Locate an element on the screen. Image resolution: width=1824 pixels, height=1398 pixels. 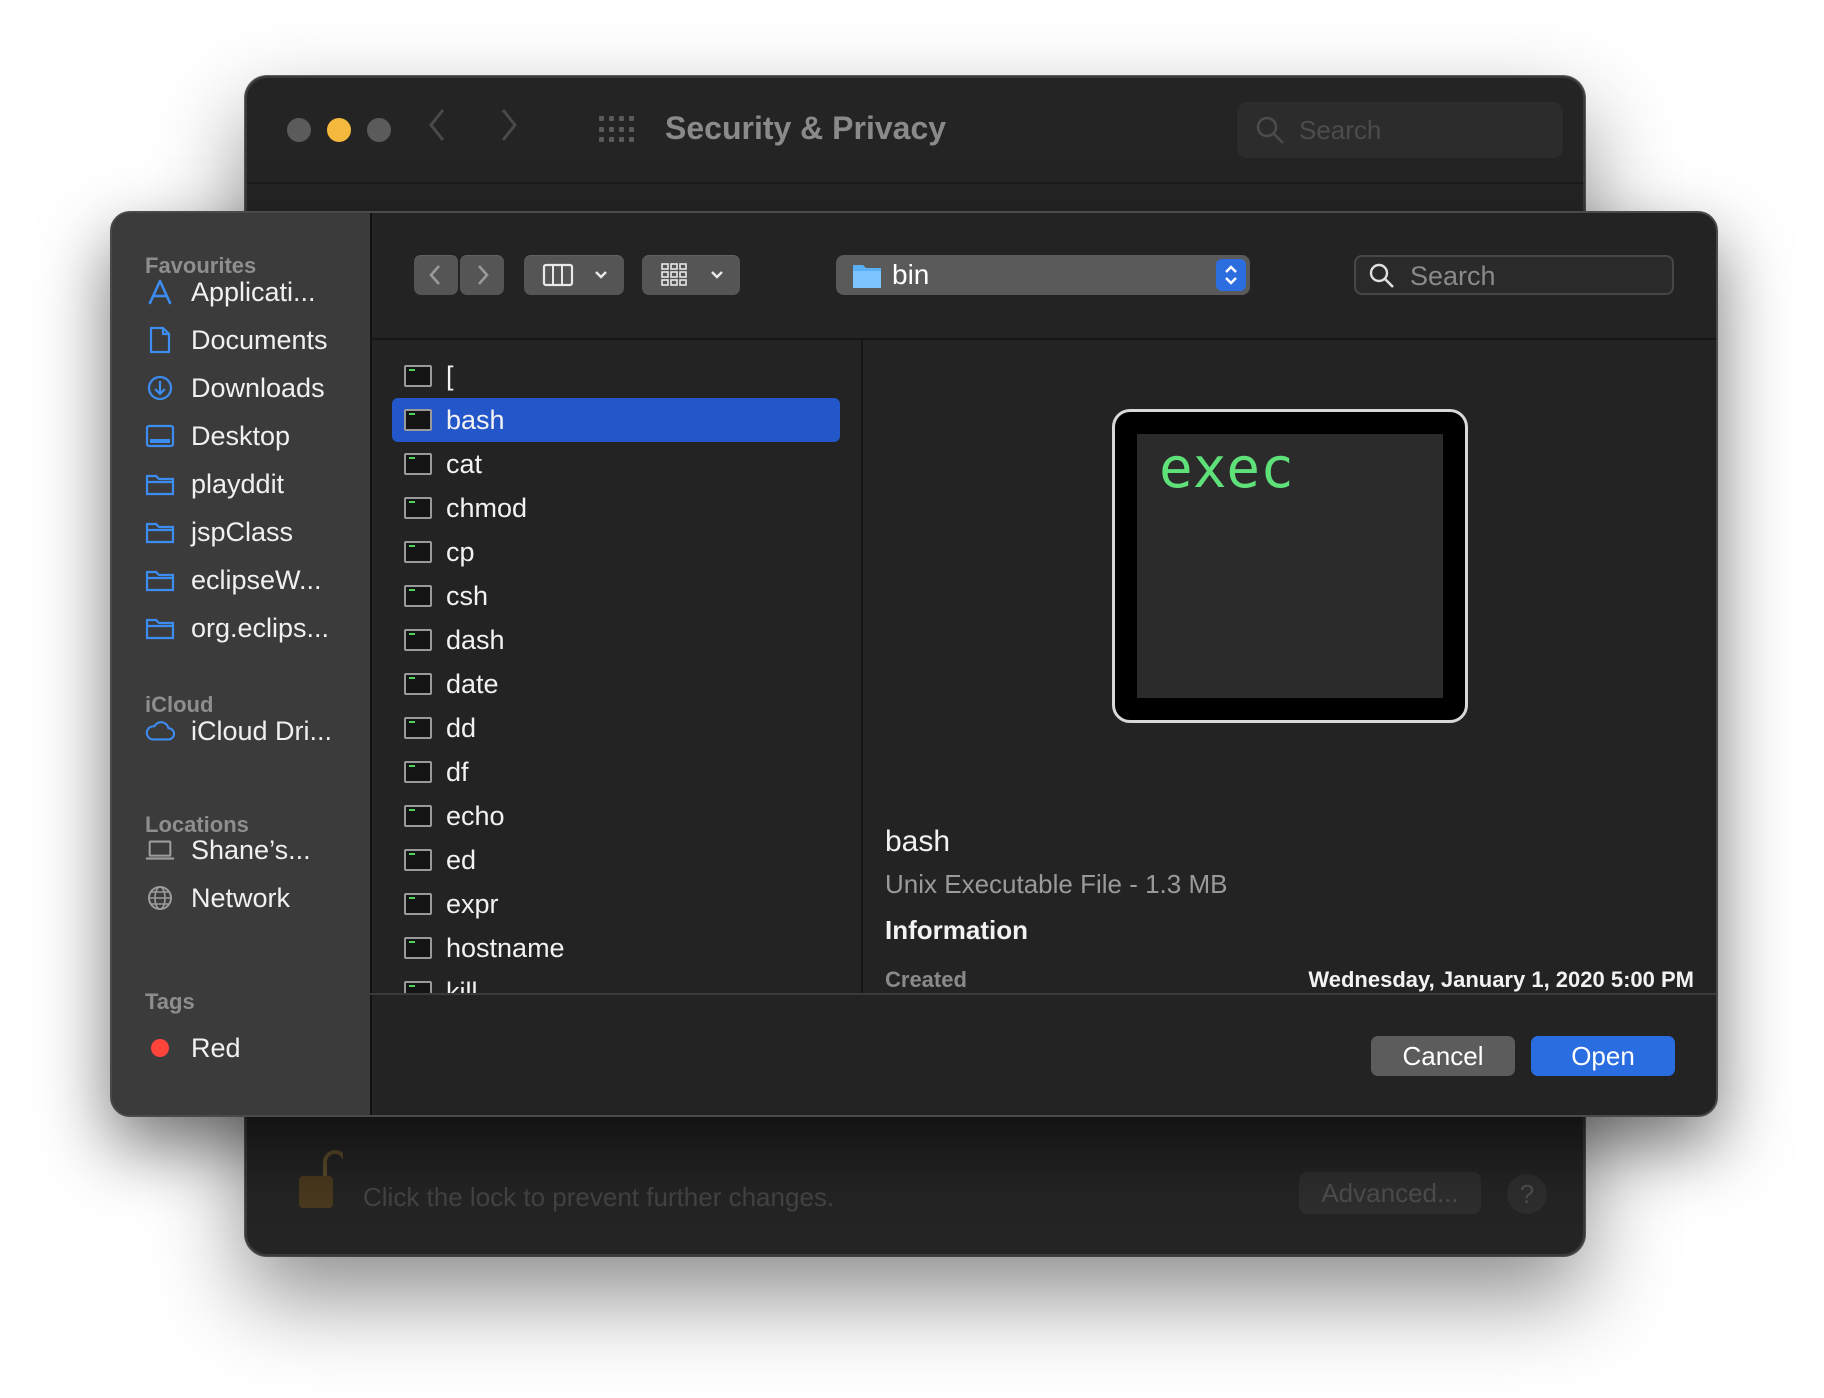
file-row: kill is located at coordinates (616, 981).